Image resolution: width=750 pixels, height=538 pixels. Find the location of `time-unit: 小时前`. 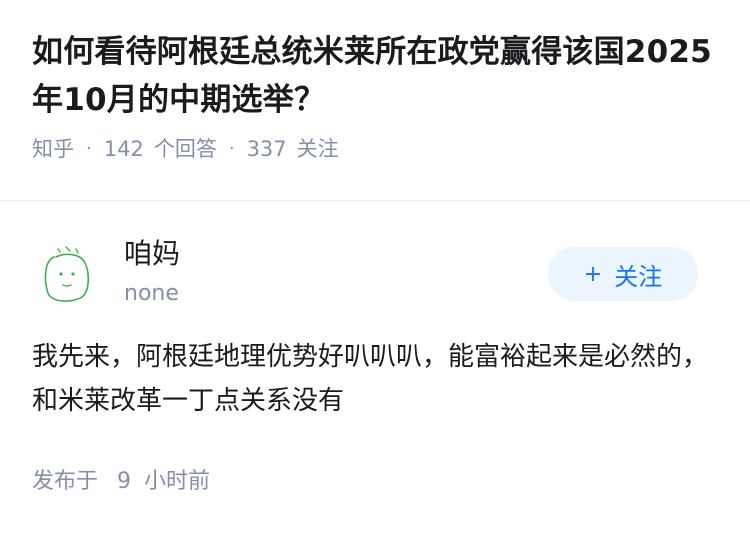

time-unit: 小时前 is located at coordinates (177, 481).